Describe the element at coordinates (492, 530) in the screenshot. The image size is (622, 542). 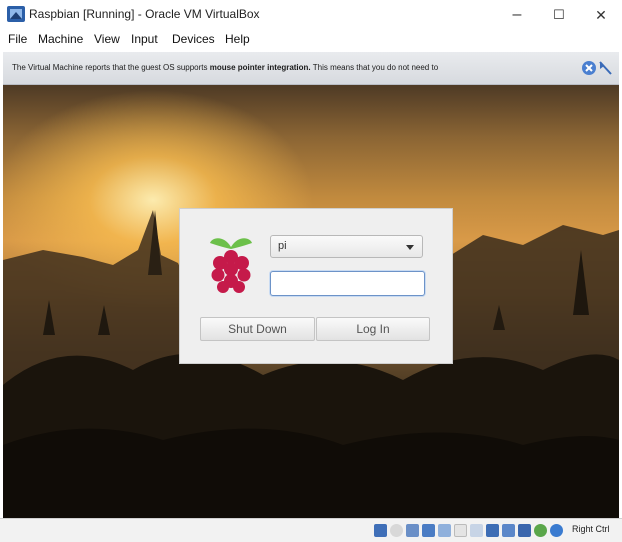
I see `video-capture-icon` at that location.